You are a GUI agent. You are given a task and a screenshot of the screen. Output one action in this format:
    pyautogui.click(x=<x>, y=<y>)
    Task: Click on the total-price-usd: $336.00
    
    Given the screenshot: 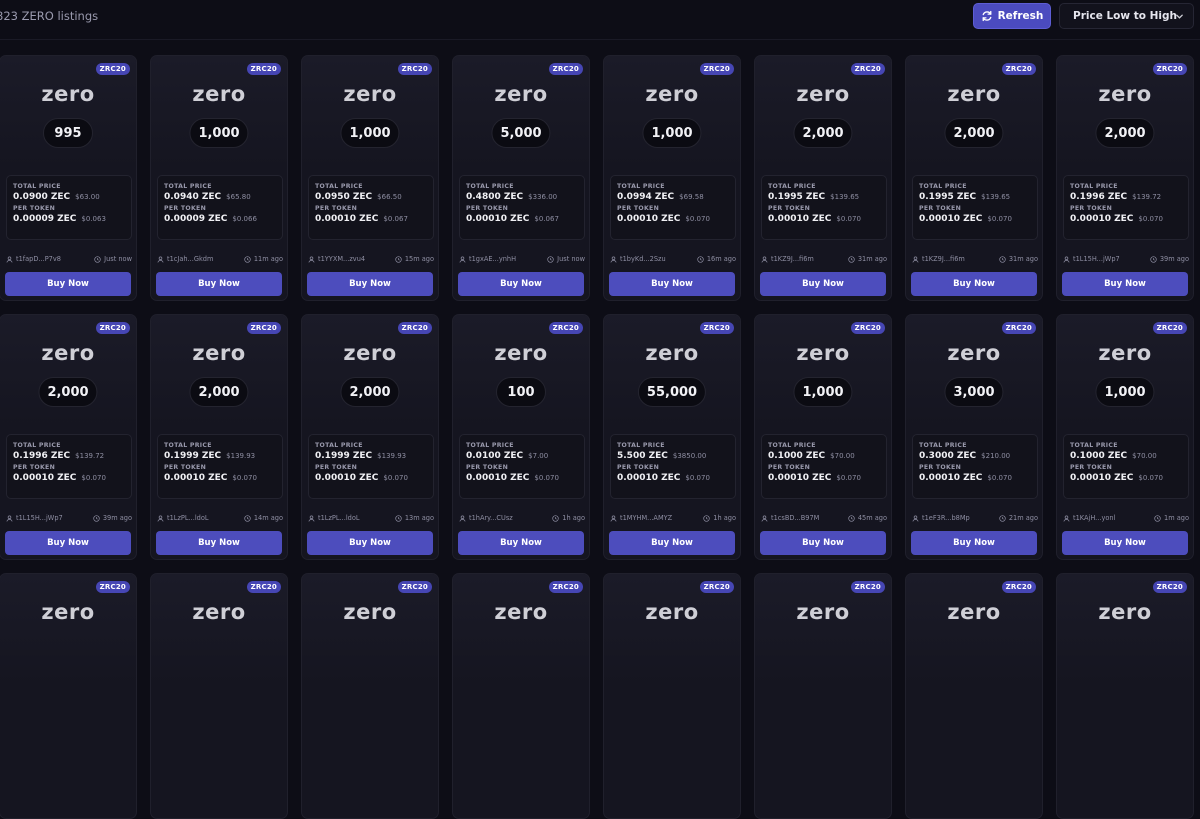 What is the action you would take?
    pyautogui.click(x=543, y=197)
    